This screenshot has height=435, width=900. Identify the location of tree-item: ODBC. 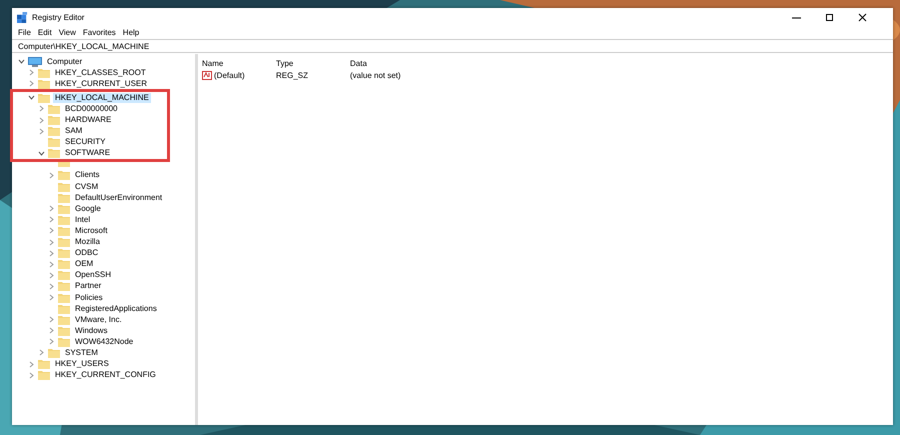
(86, 253).